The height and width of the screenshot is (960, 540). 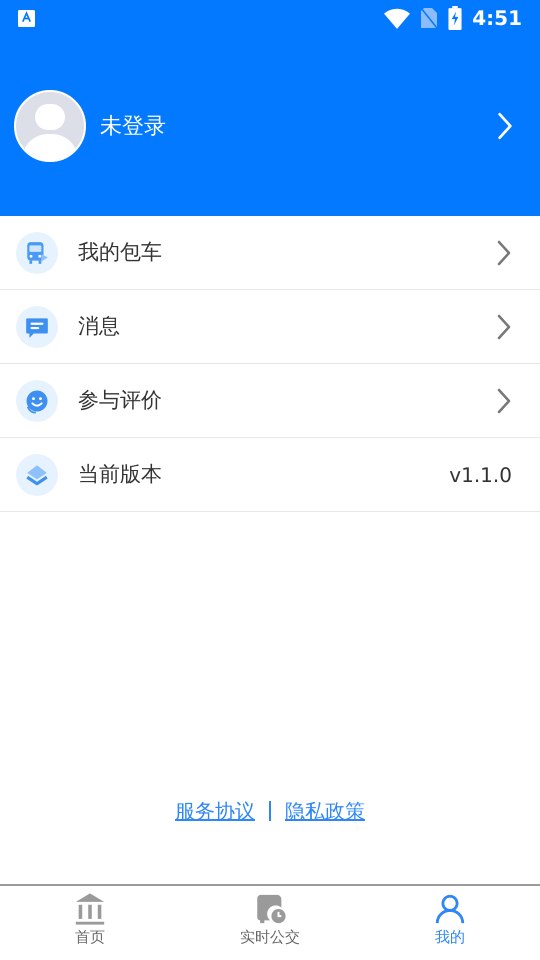 What do you see at coordinates (120, 474) in the screenshot?
I see `menu-label: 当前版本` at bounding box center [120, 474].